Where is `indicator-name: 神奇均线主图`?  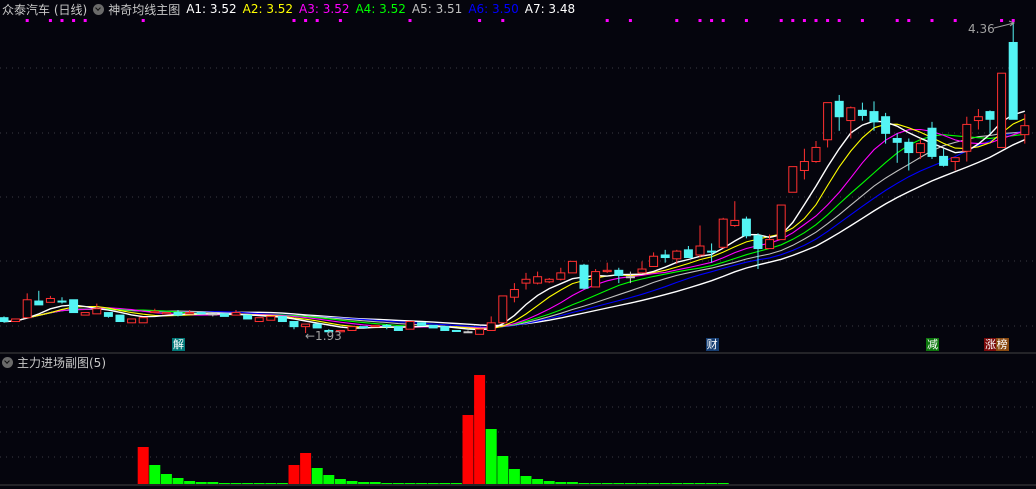
indicator-name: 神奇均线主图 is located at coordinates (144, 9).